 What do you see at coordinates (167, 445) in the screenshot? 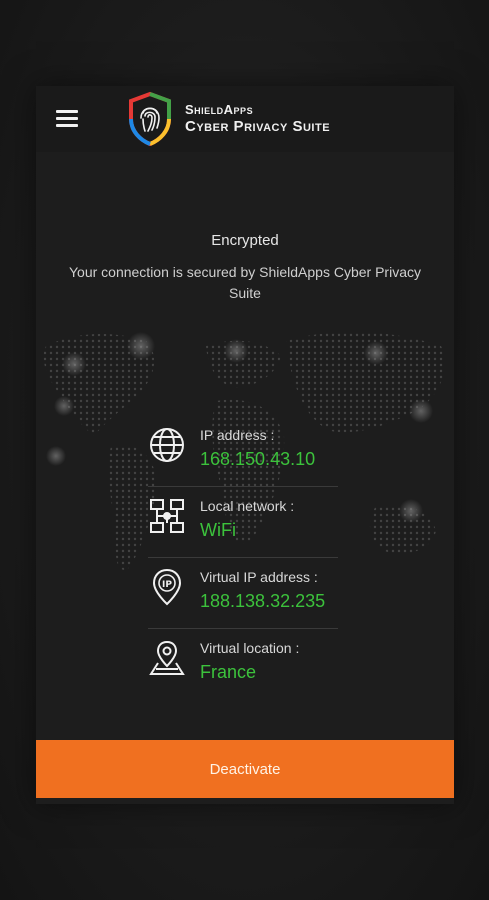
I see `globe-icon` at bounding box center [167, 445].